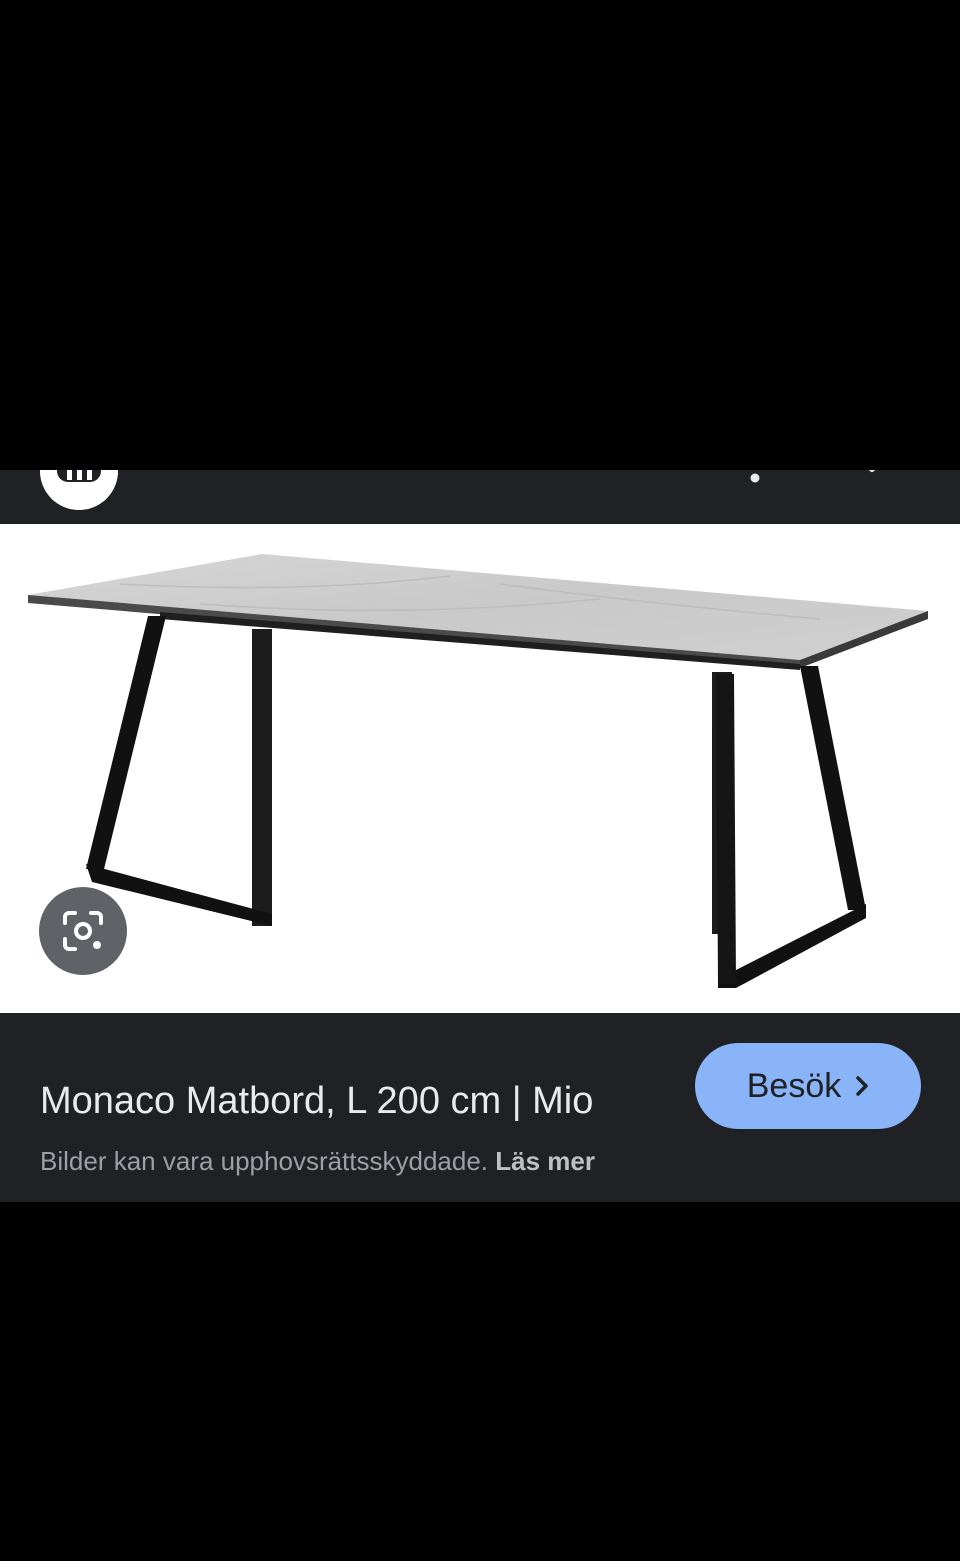  What do you see at coordinates (794, 1085) in the screenshot?
I see `visit-button-label: Besök` at bounding box center [794, 1085].